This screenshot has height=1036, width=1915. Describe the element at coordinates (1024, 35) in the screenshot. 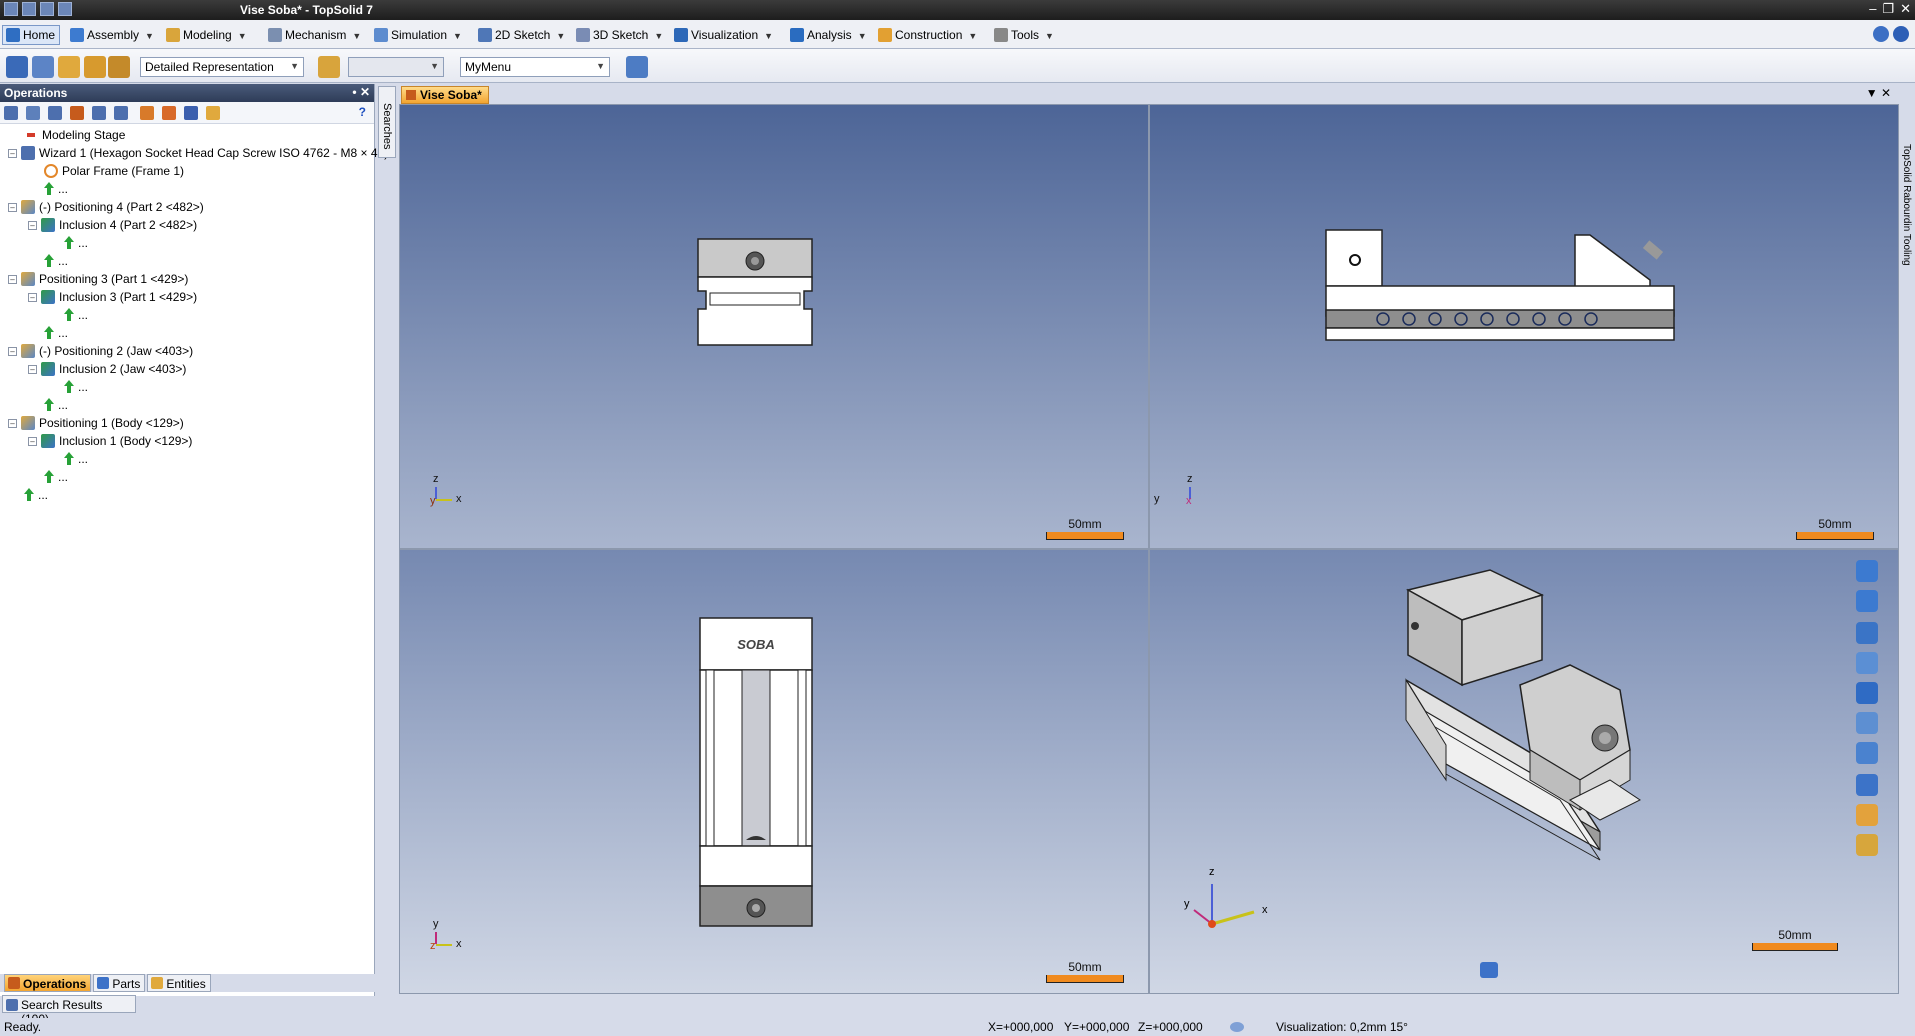

I see `tab-tools: Tools ▼` at that location.